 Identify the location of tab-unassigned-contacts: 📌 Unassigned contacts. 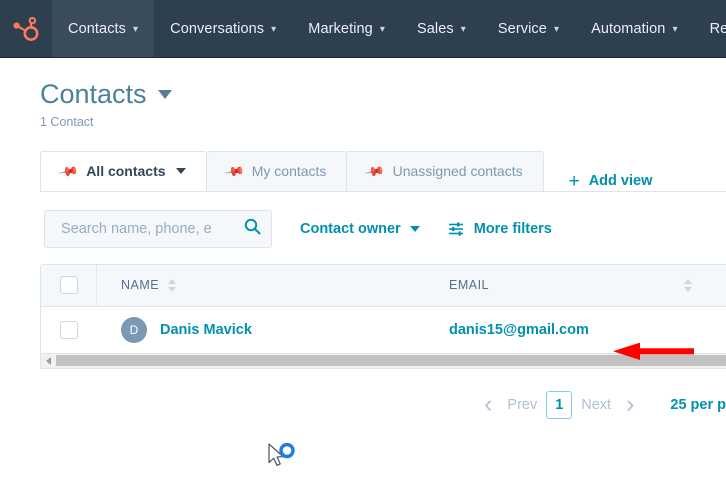
(445, 170).